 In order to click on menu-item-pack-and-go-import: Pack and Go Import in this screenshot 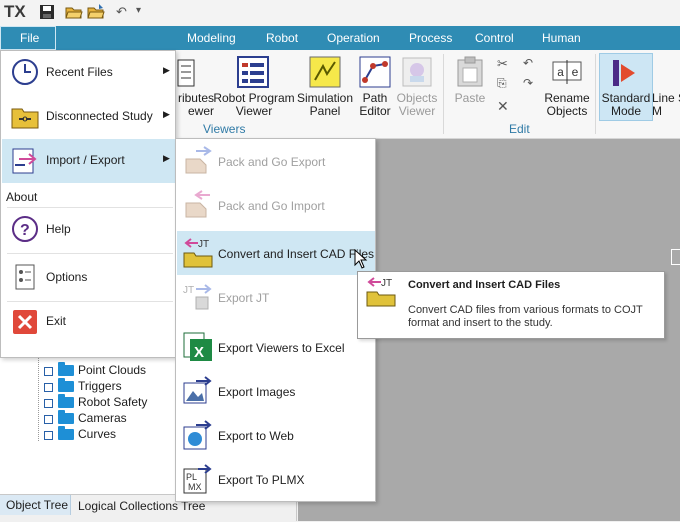, I will do `click(276, 205)`.